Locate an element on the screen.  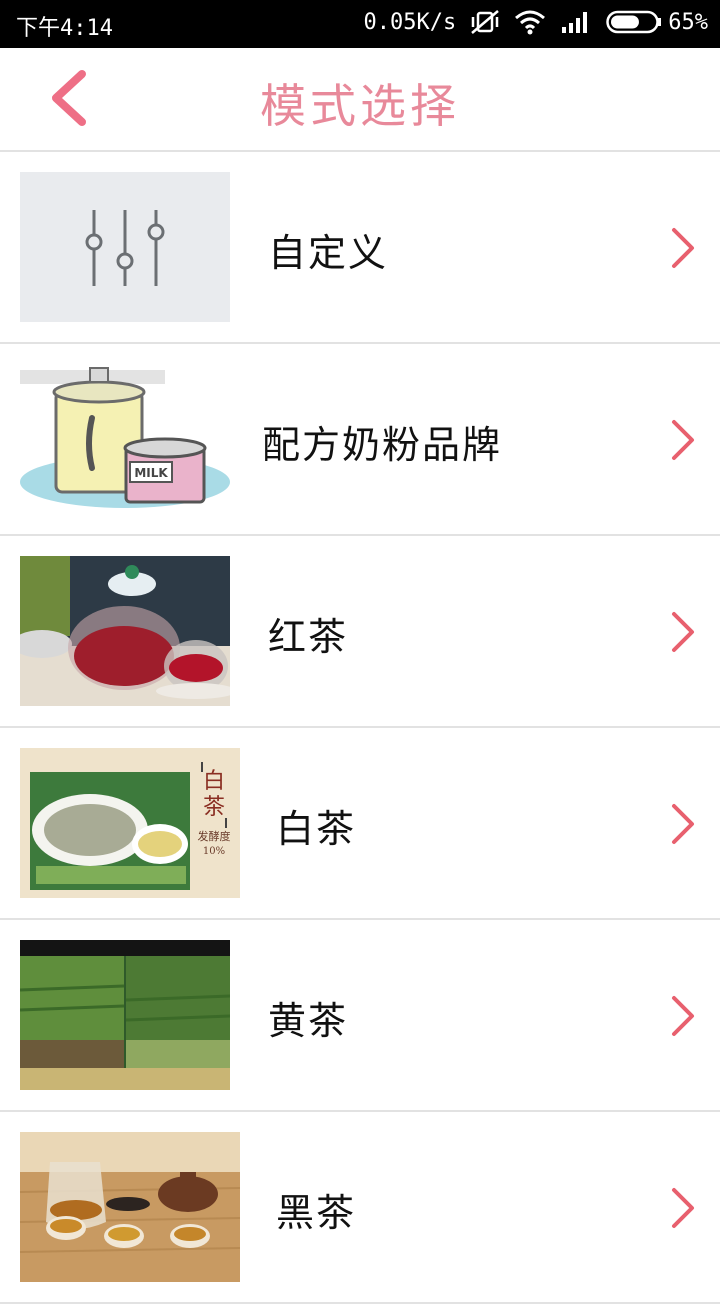
status-icons: 0.05K/s 65% is located at coordinates (536, 22).